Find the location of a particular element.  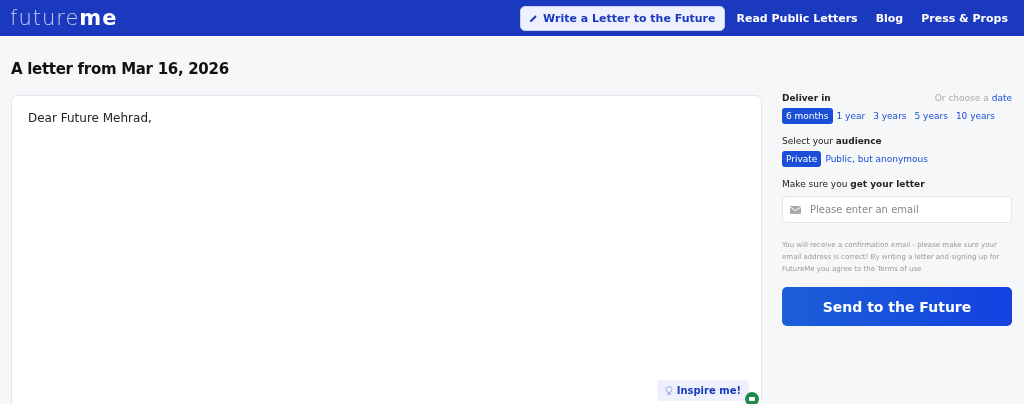

delivery-option: 3 years is located at coordinates (890, 116).